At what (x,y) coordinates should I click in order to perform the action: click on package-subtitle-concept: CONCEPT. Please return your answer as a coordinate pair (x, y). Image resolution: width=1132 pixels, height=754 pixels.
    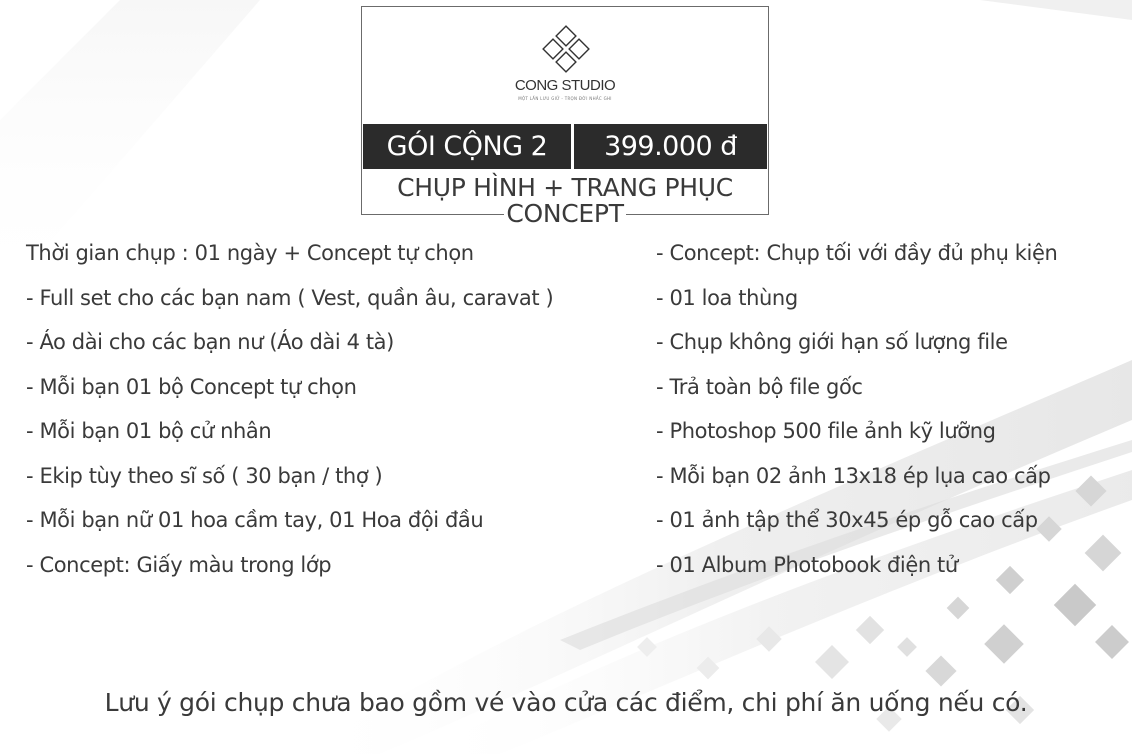
    Looking at the image, I should click on (565, 213).